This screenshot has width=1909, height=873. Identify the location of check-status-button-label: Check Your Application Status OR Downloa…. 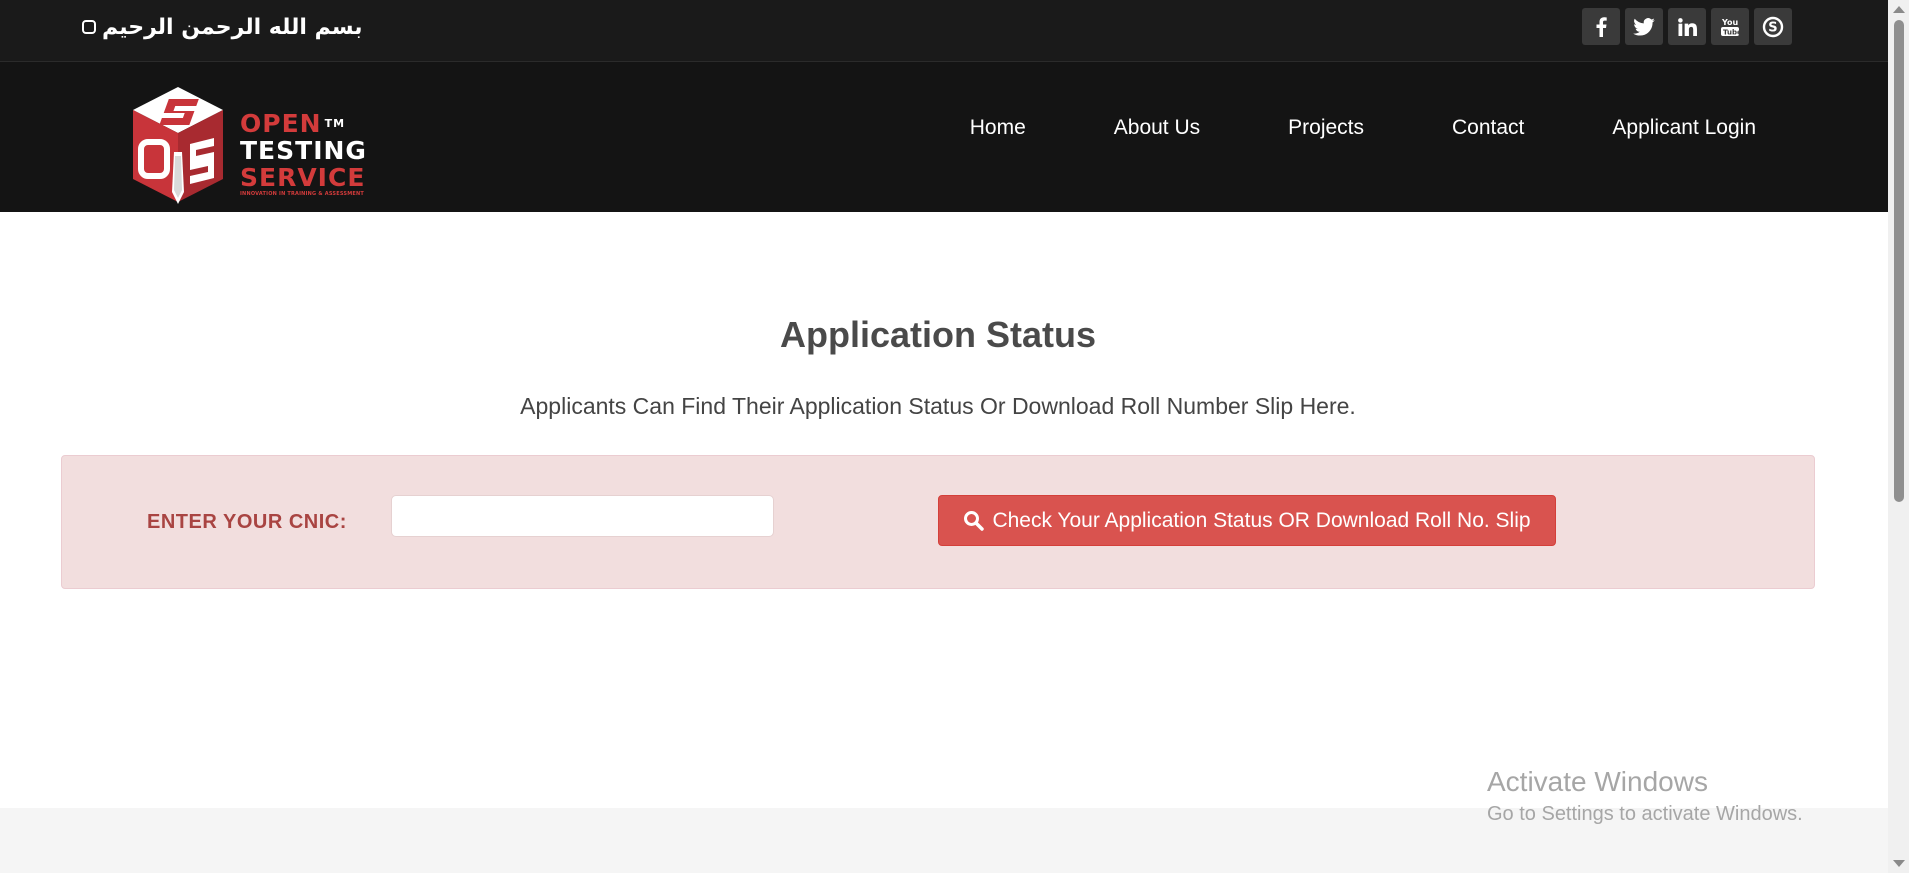
(1261, 520).